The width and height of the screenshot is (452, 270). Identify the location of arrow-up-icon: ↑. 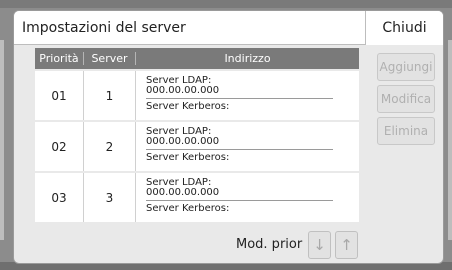
(346, 245).